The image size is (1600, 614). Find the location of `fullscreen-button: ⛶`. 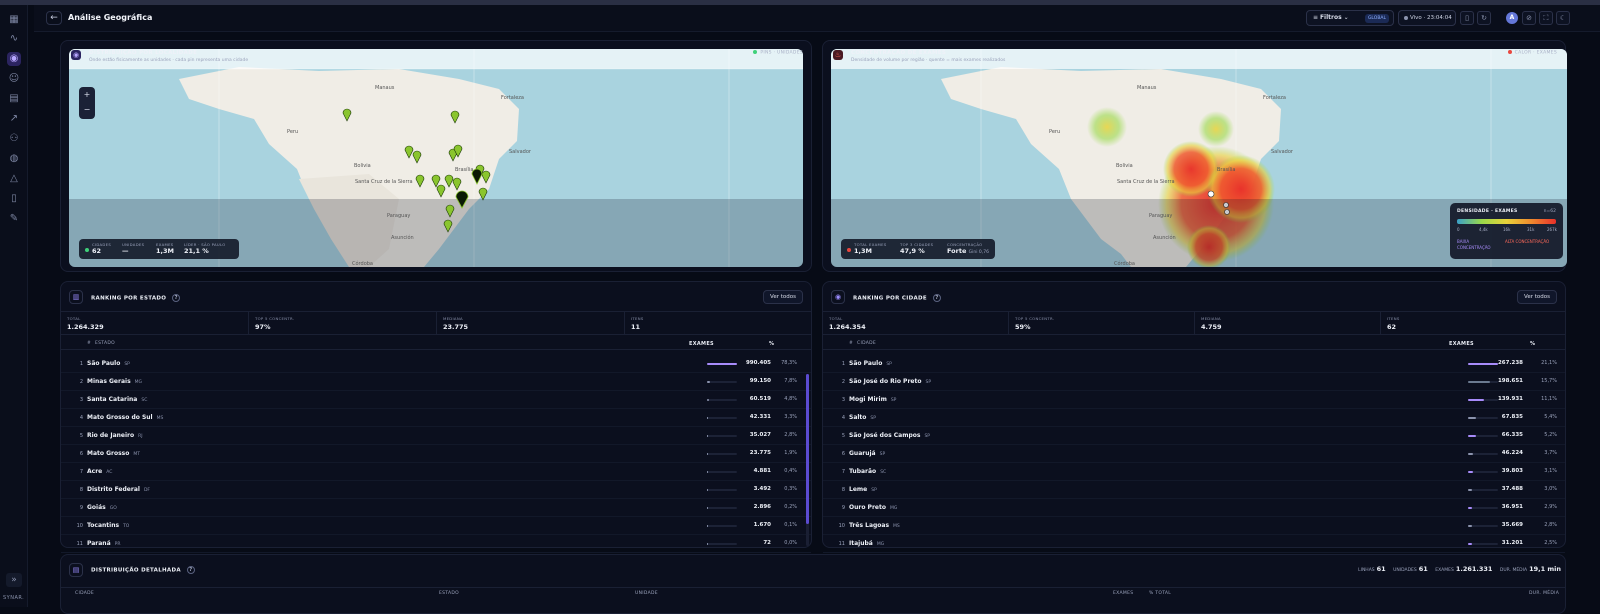

fullscreen-button: ⛶ is located at coordinates (1546, 18).